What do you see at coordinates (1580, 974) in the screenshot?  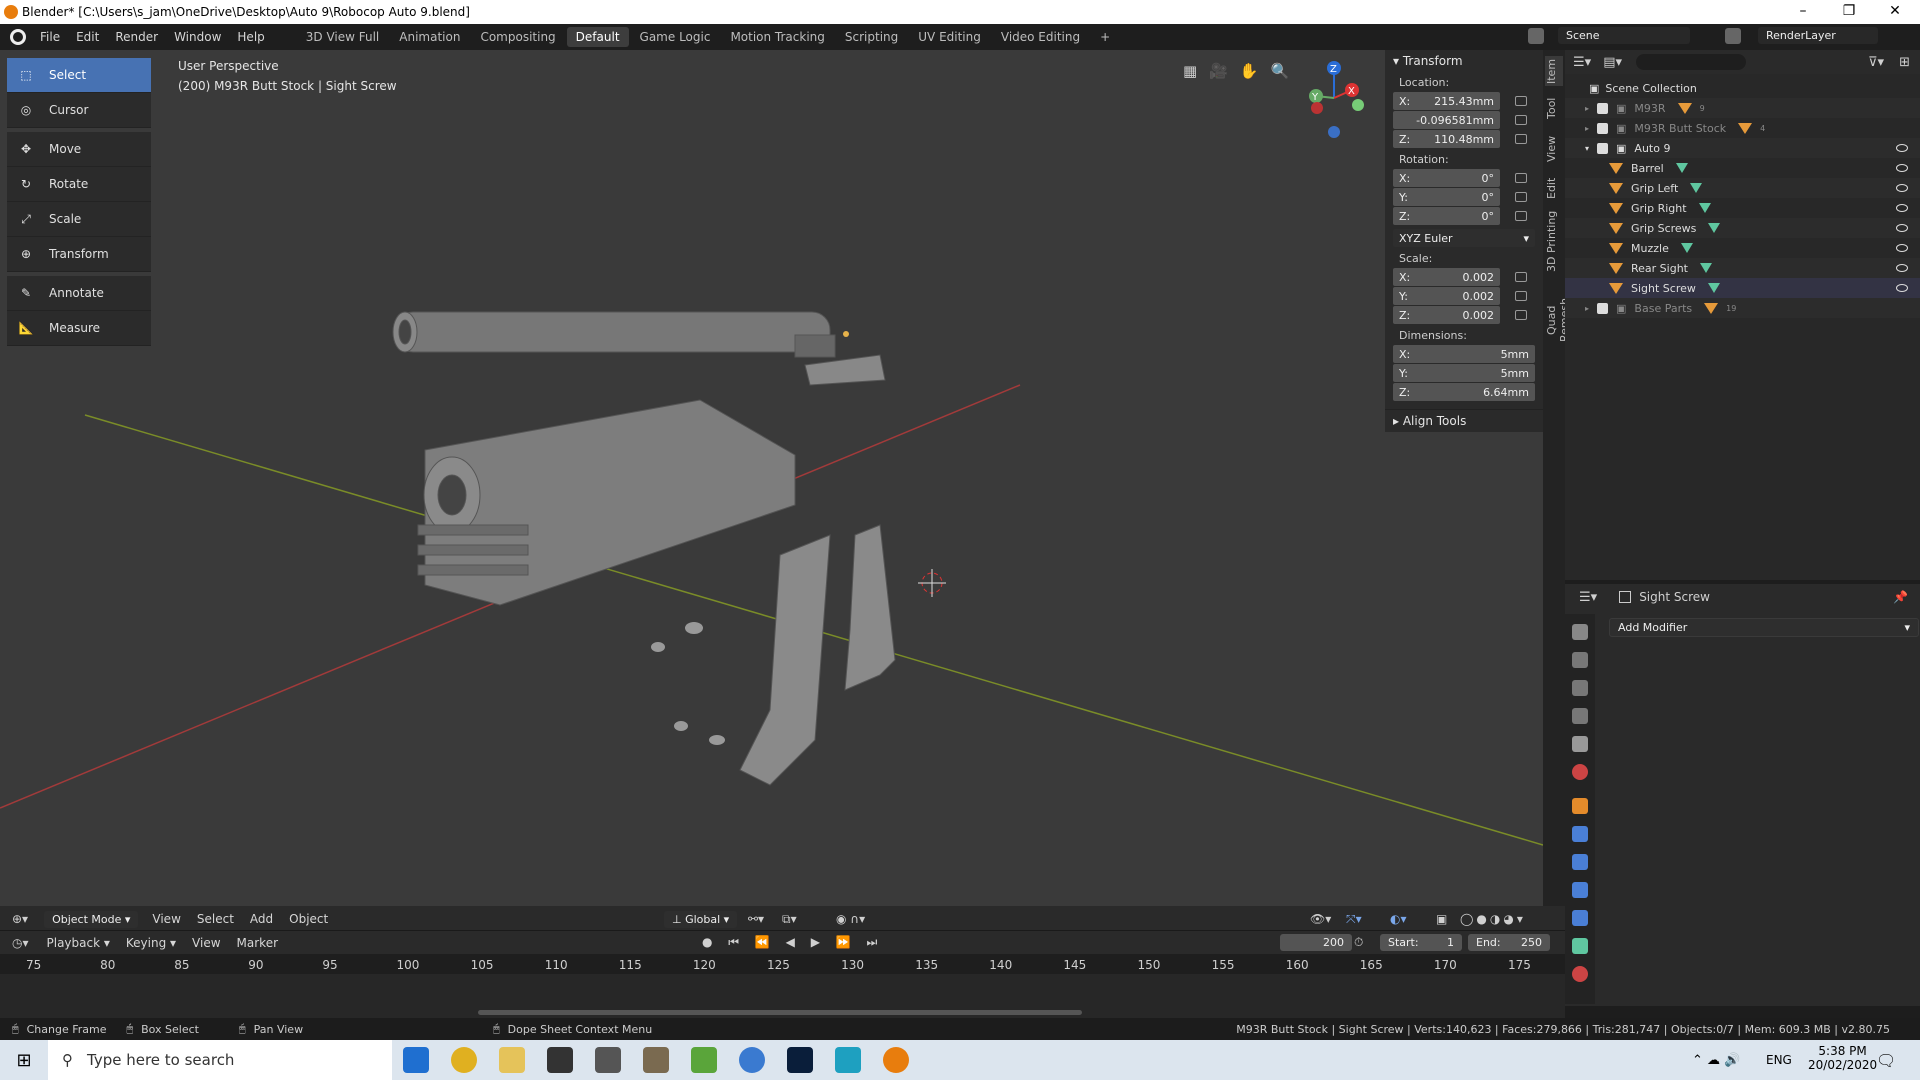 I see `material-icon` at bounding box center [1580, 974].